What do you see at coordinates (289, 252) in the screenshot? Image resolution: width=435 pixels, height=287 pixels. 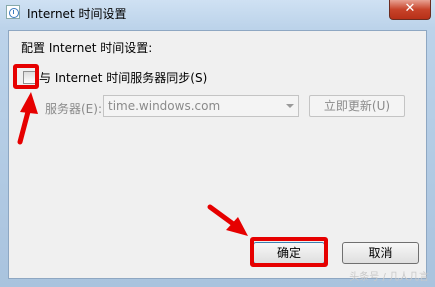 I see `ok-highlight-box` at bounding box center [289, 252].